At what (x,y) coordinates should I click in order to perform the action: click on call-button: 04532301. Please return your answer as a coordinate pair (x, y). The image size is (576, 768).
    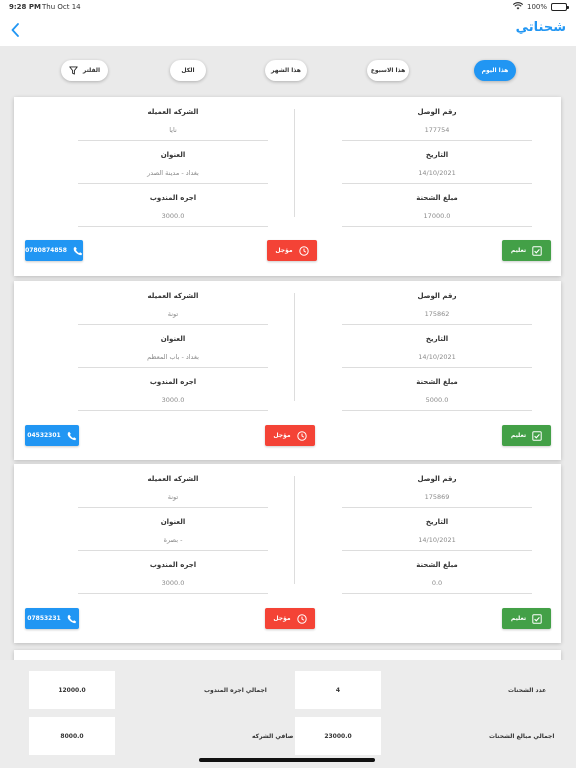
    Looking at the image, I should click on (52, 435).